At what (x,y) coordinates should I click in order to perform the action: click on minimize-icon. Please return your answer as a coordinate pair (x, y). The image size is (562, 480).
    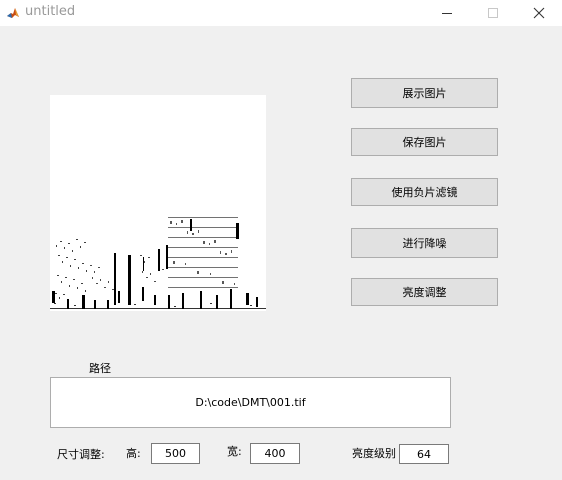
    Looking at the image, I should click on (447, 13).